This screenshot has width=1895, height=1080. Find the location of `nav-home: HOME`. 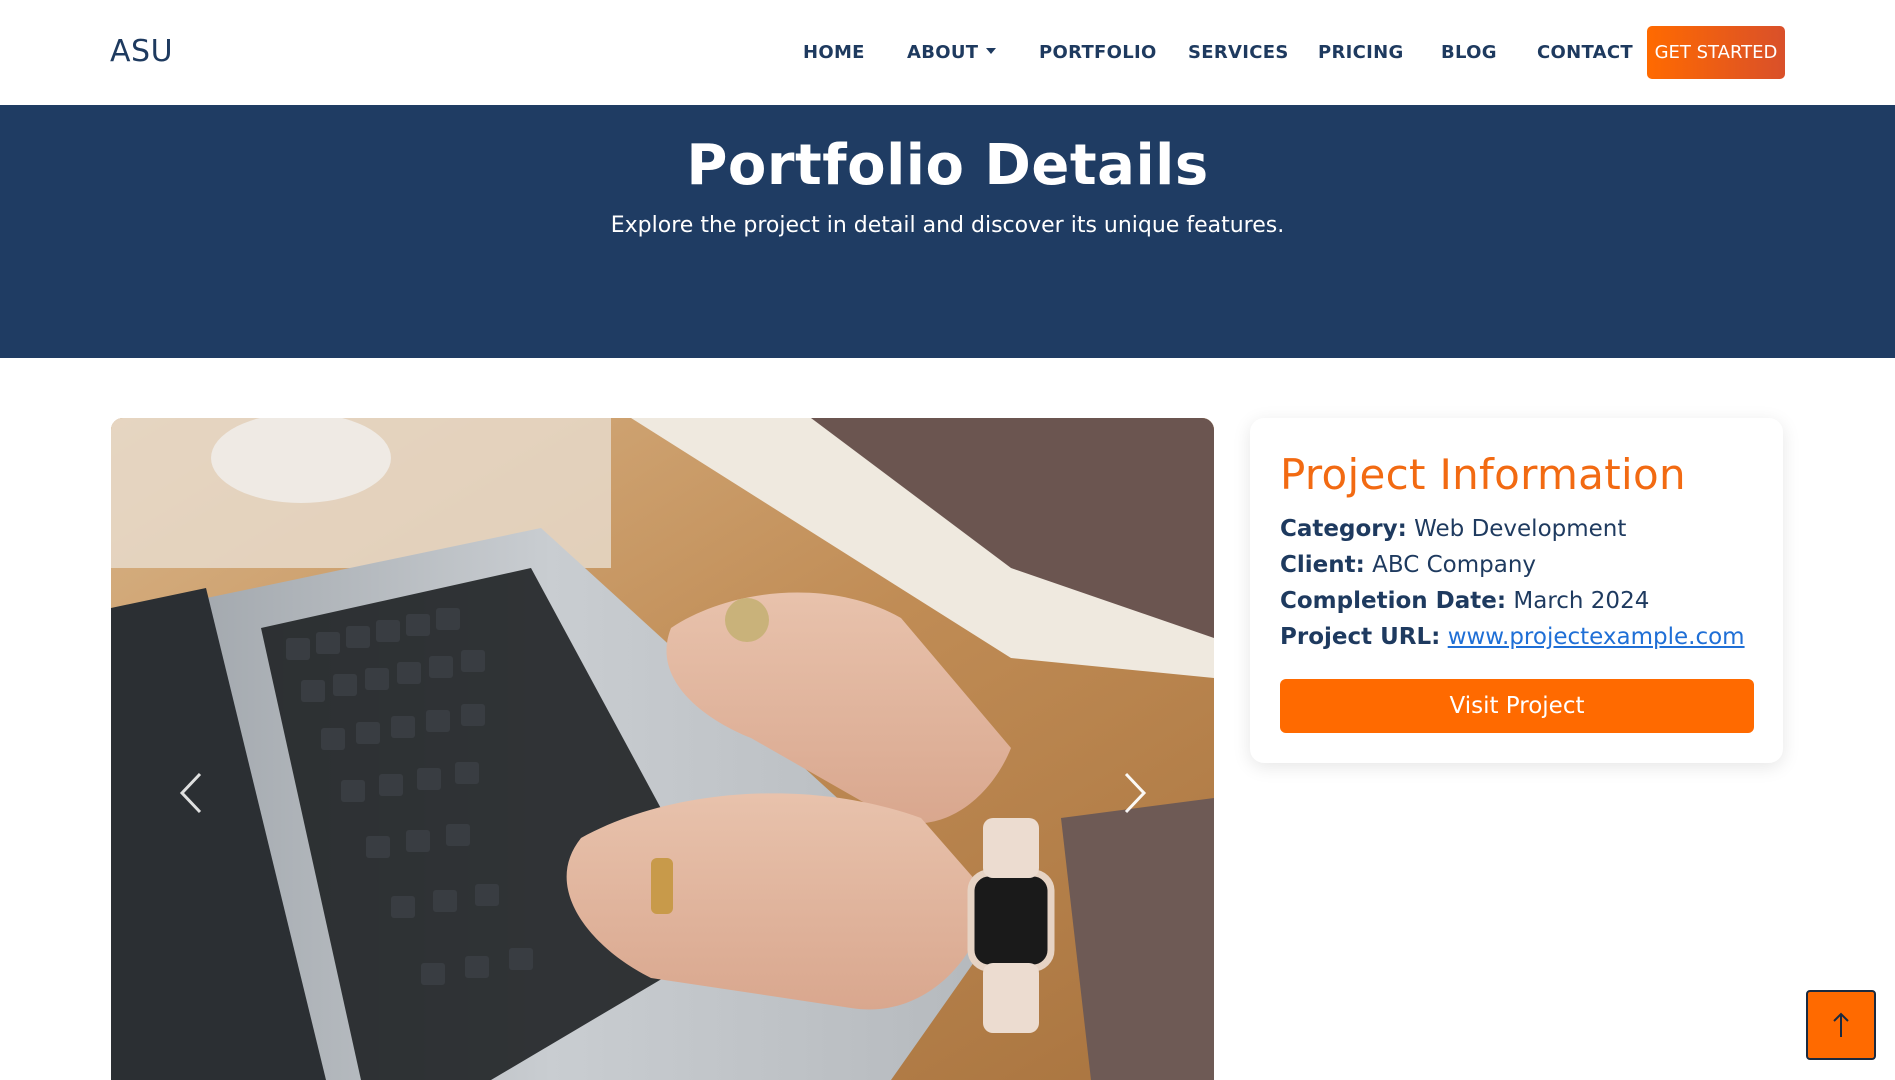

nav-home: HOME is located at coordinates (834, 52).